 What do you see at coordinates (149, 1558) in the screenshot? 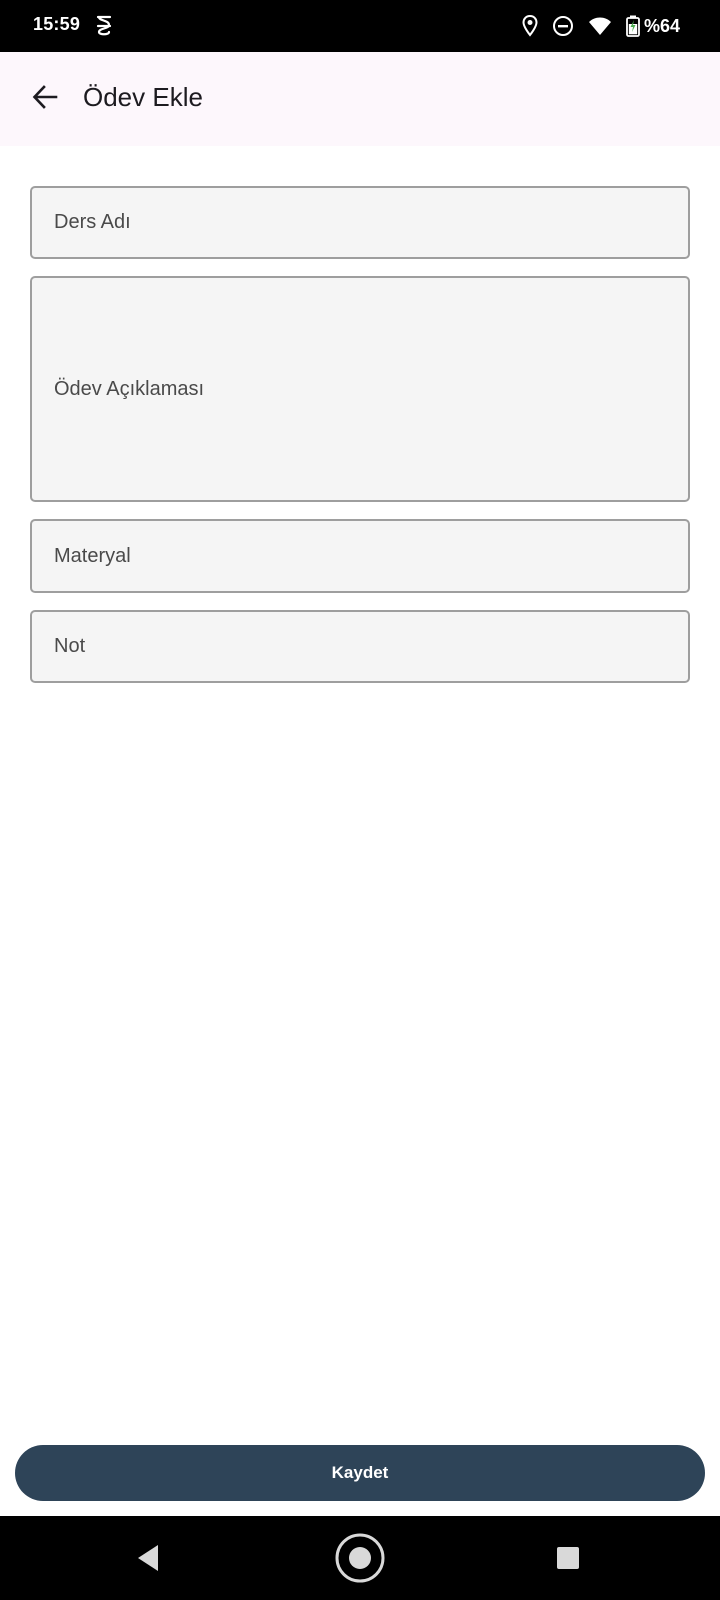
I see `nav-back-icon` at bounding box center [149, 1558].